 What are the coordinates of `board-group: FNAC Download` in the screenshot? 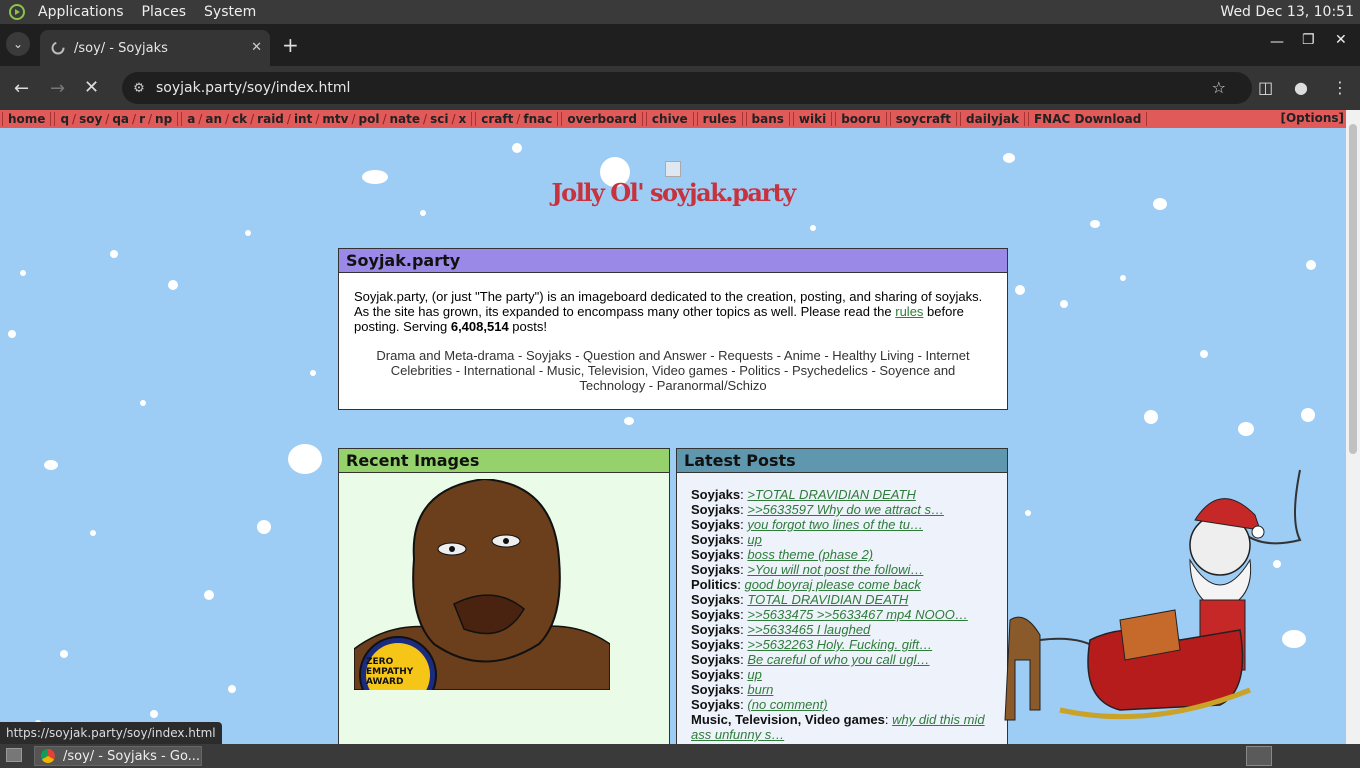 It's located at (1087, 119).